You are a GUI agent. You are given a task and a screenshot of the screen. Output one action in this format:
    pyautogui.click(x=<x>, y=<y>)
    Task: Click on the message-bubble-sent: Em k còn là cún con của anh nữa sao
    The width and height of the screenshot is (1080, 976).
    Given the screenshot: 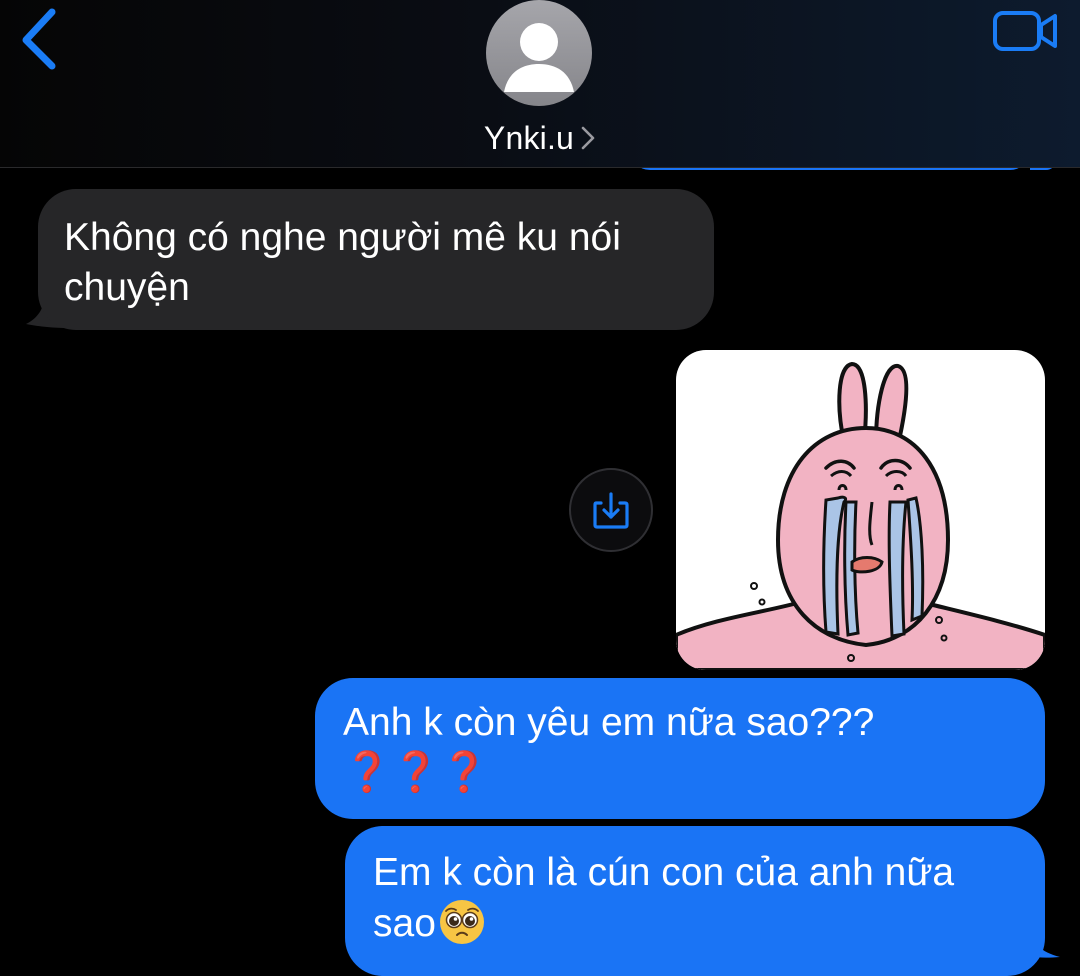 What is the action you would take?
    pyautogui.click(x=695, y=901)
    